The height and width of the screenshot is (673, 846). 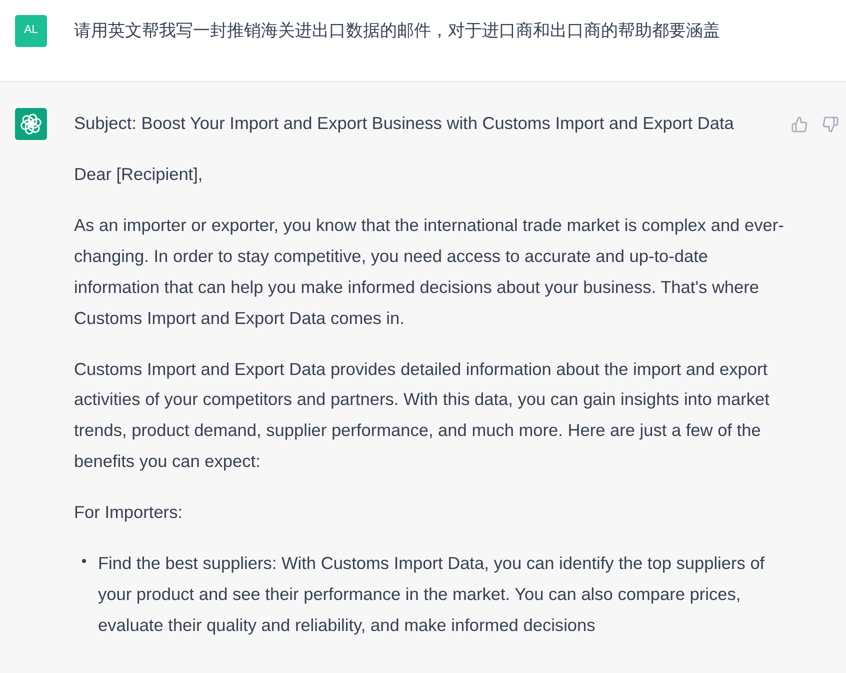 What do you see at coordinates (799, 124) in the screenshot?
I see `thumbs-up-icon` at bounding box center [799, 124].